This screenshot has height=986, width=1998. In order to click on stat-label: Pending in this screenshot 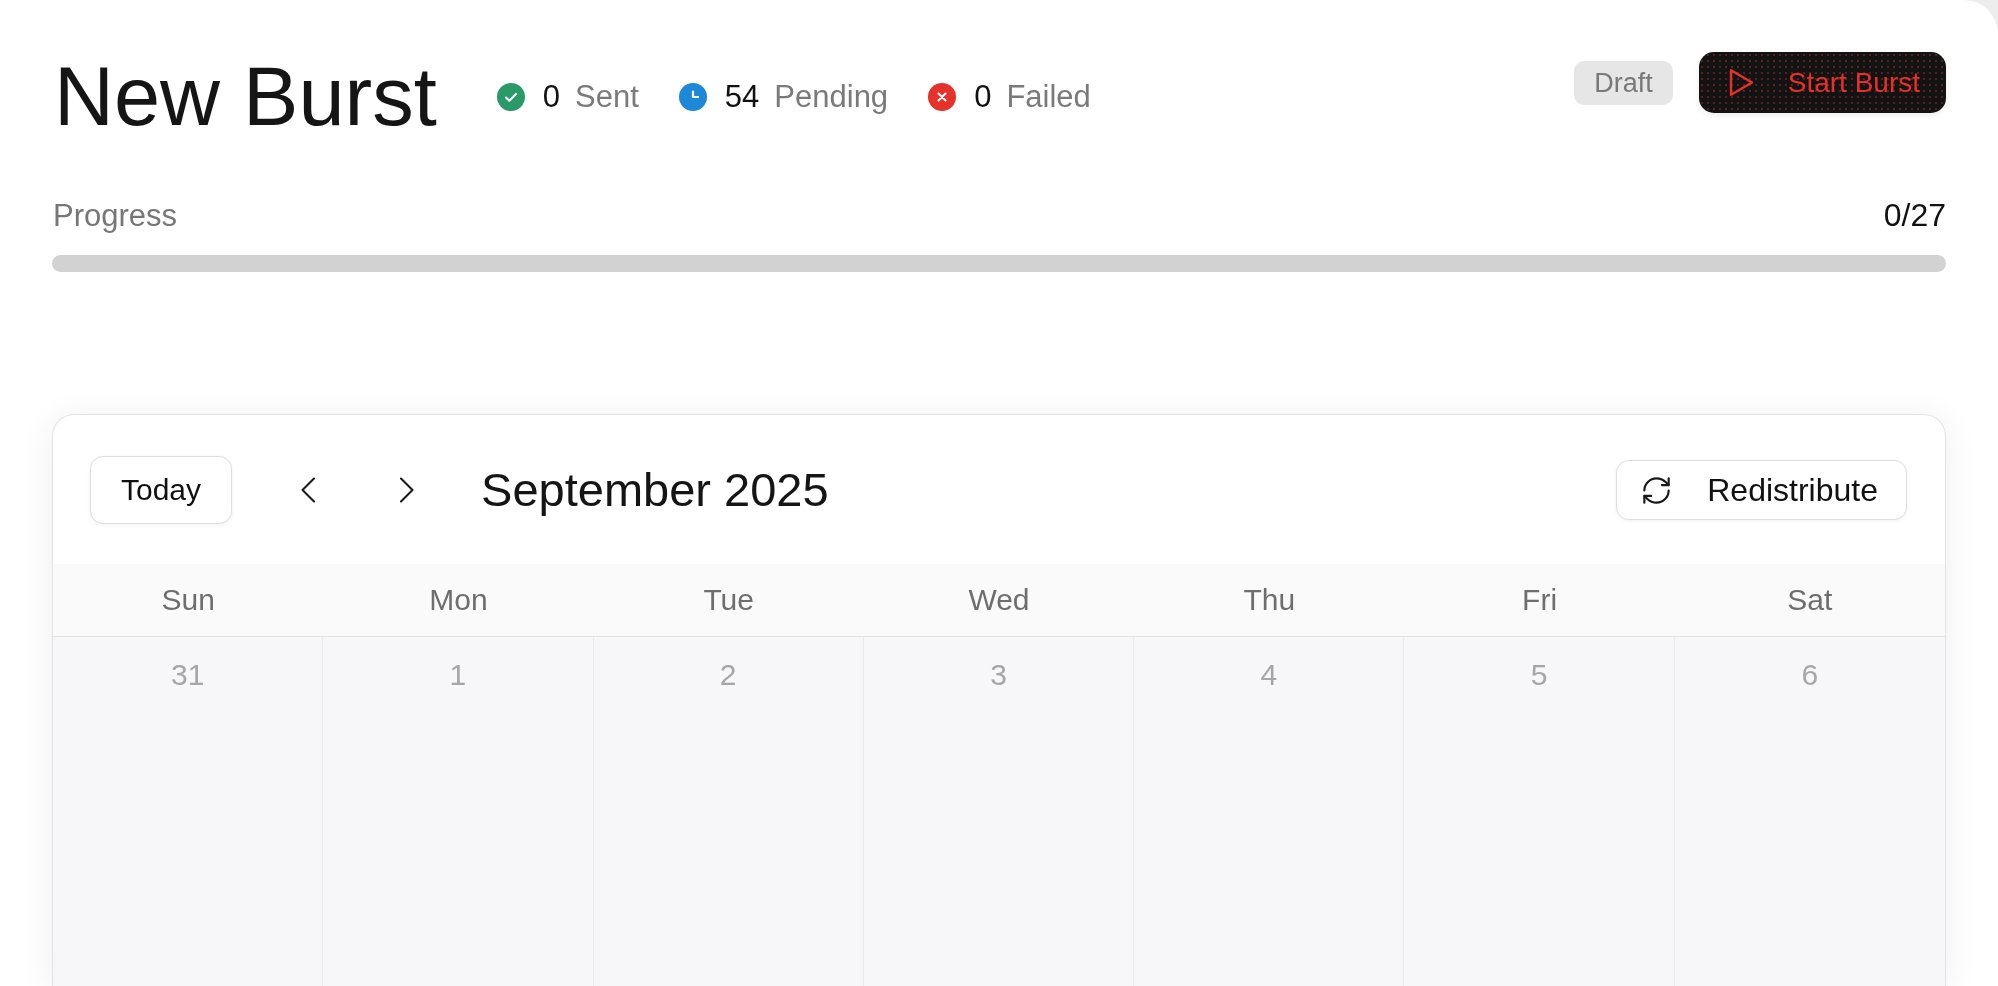, I will do `click(831, 96)`.